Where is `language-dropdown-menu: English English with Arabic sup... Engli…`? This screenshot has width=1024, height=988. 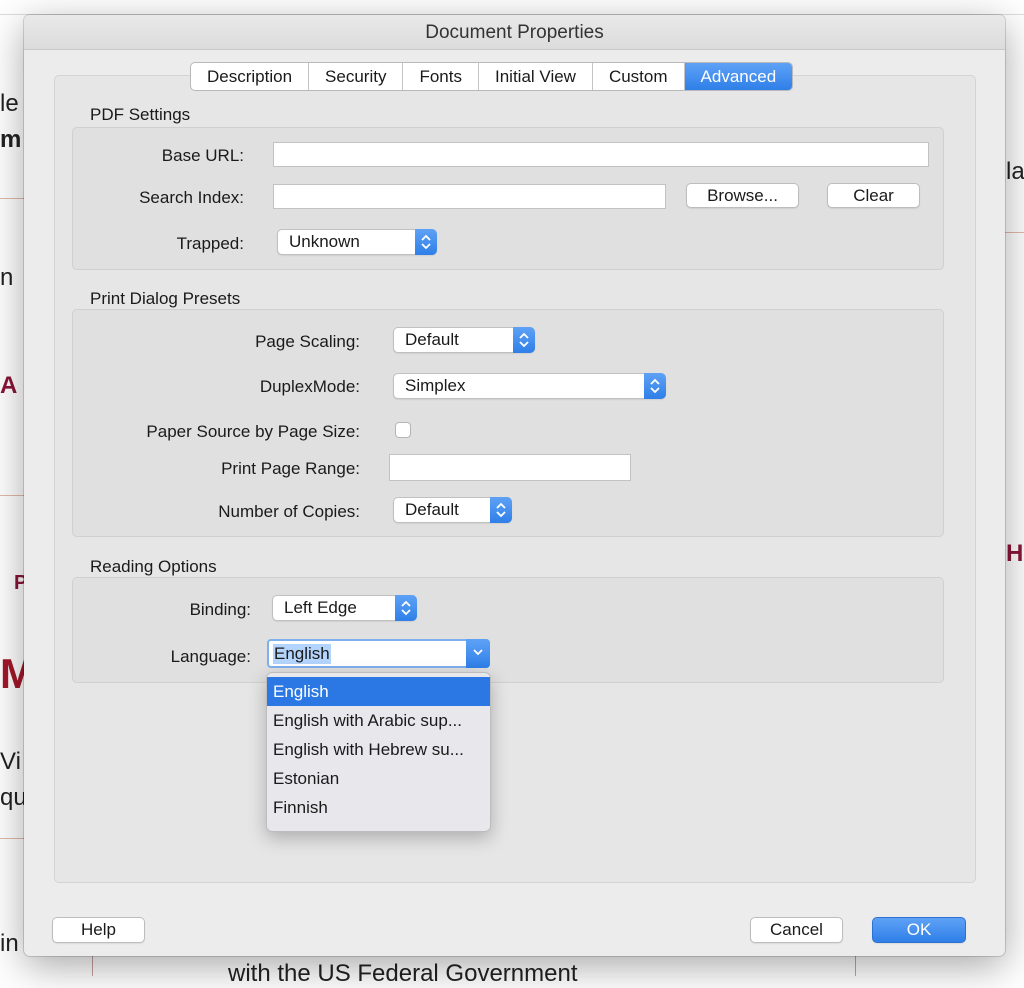 language-dropdown-menu: English English with Arabic sup... Engli… is located at coordinates (378, 752).